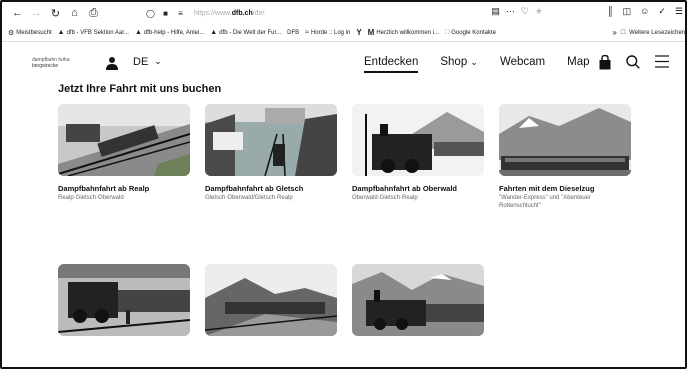 The height and width of the screenshot is (369, 687). I want to click on card-subtitle: Realp·Gletsch·Oberwald, so click(91, 198).